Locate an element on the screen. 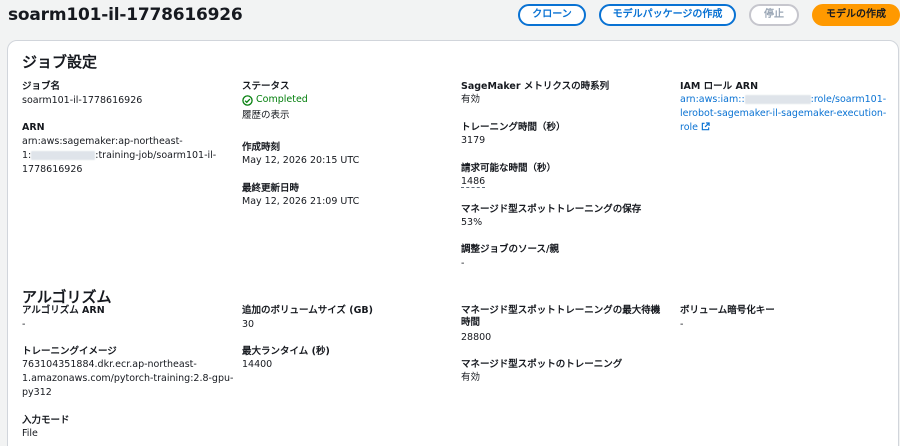 This screenshot has height=446, width=900. metrics-timeseries-value: 有効 is located at coordinates (471, 99).